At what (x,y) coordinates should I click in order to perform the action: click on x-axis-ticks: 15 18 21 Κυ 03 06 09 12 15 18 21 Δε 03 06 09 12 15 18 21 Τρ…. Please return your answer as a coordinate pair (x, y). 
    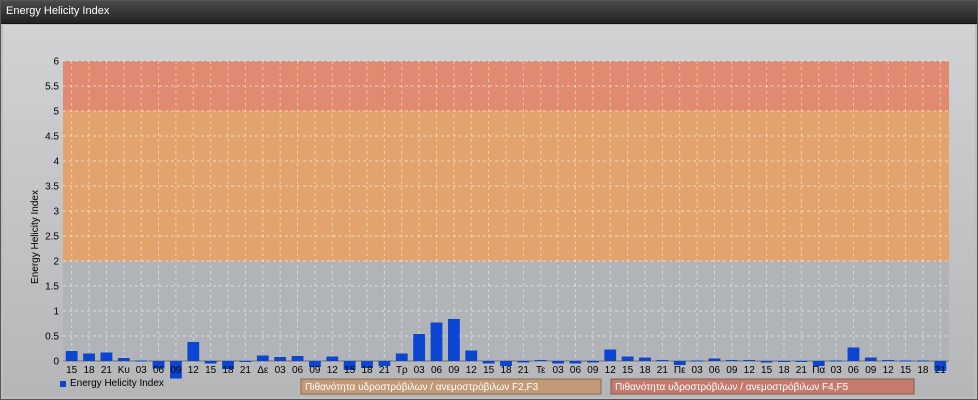
    Looking at the image, I should click on (506, 370).